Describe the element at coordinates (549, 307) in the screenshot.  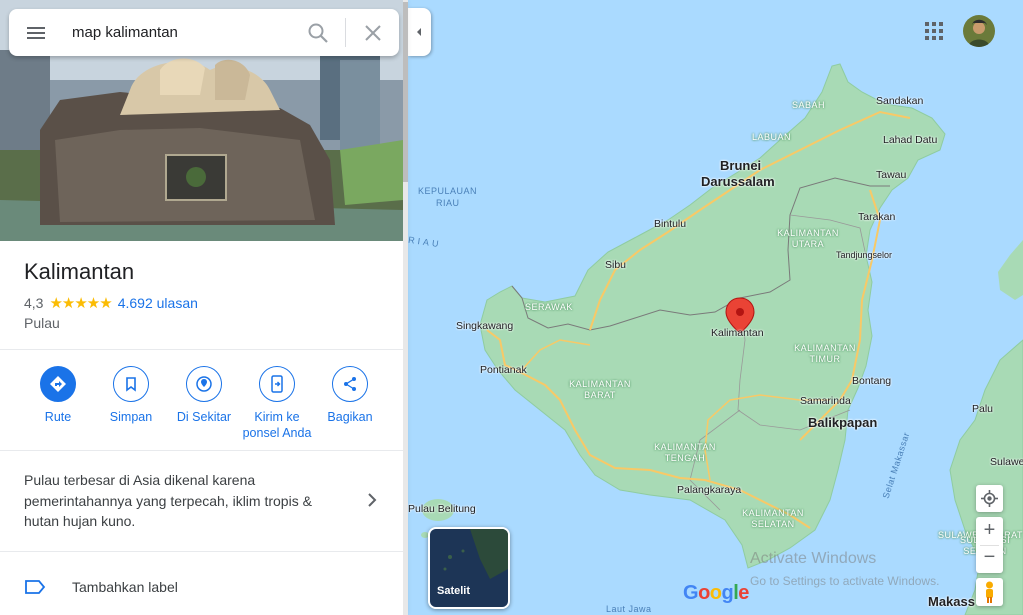
I see `region-label: SERAWAK` at that location.